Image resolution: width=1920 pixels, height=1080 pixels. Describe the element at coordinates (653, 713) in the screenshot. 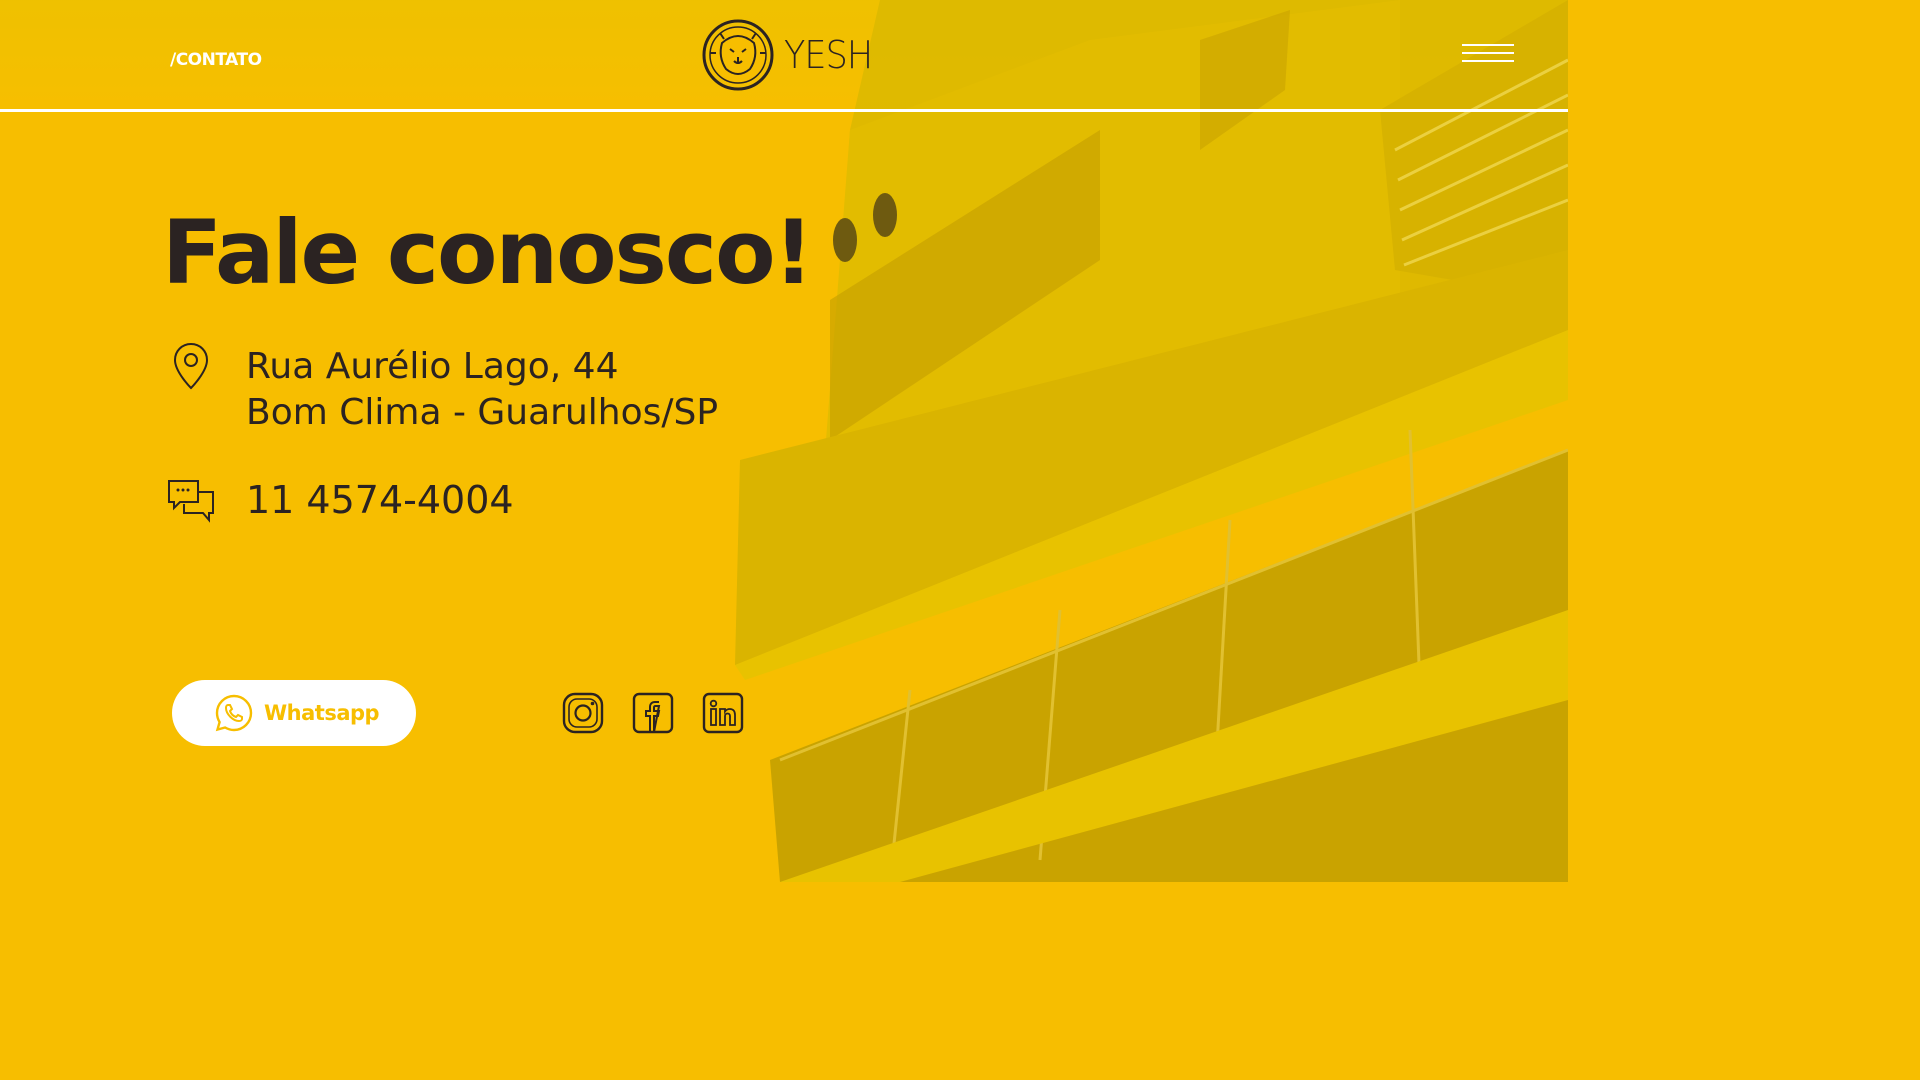

I see `facebook-icon` at that location.